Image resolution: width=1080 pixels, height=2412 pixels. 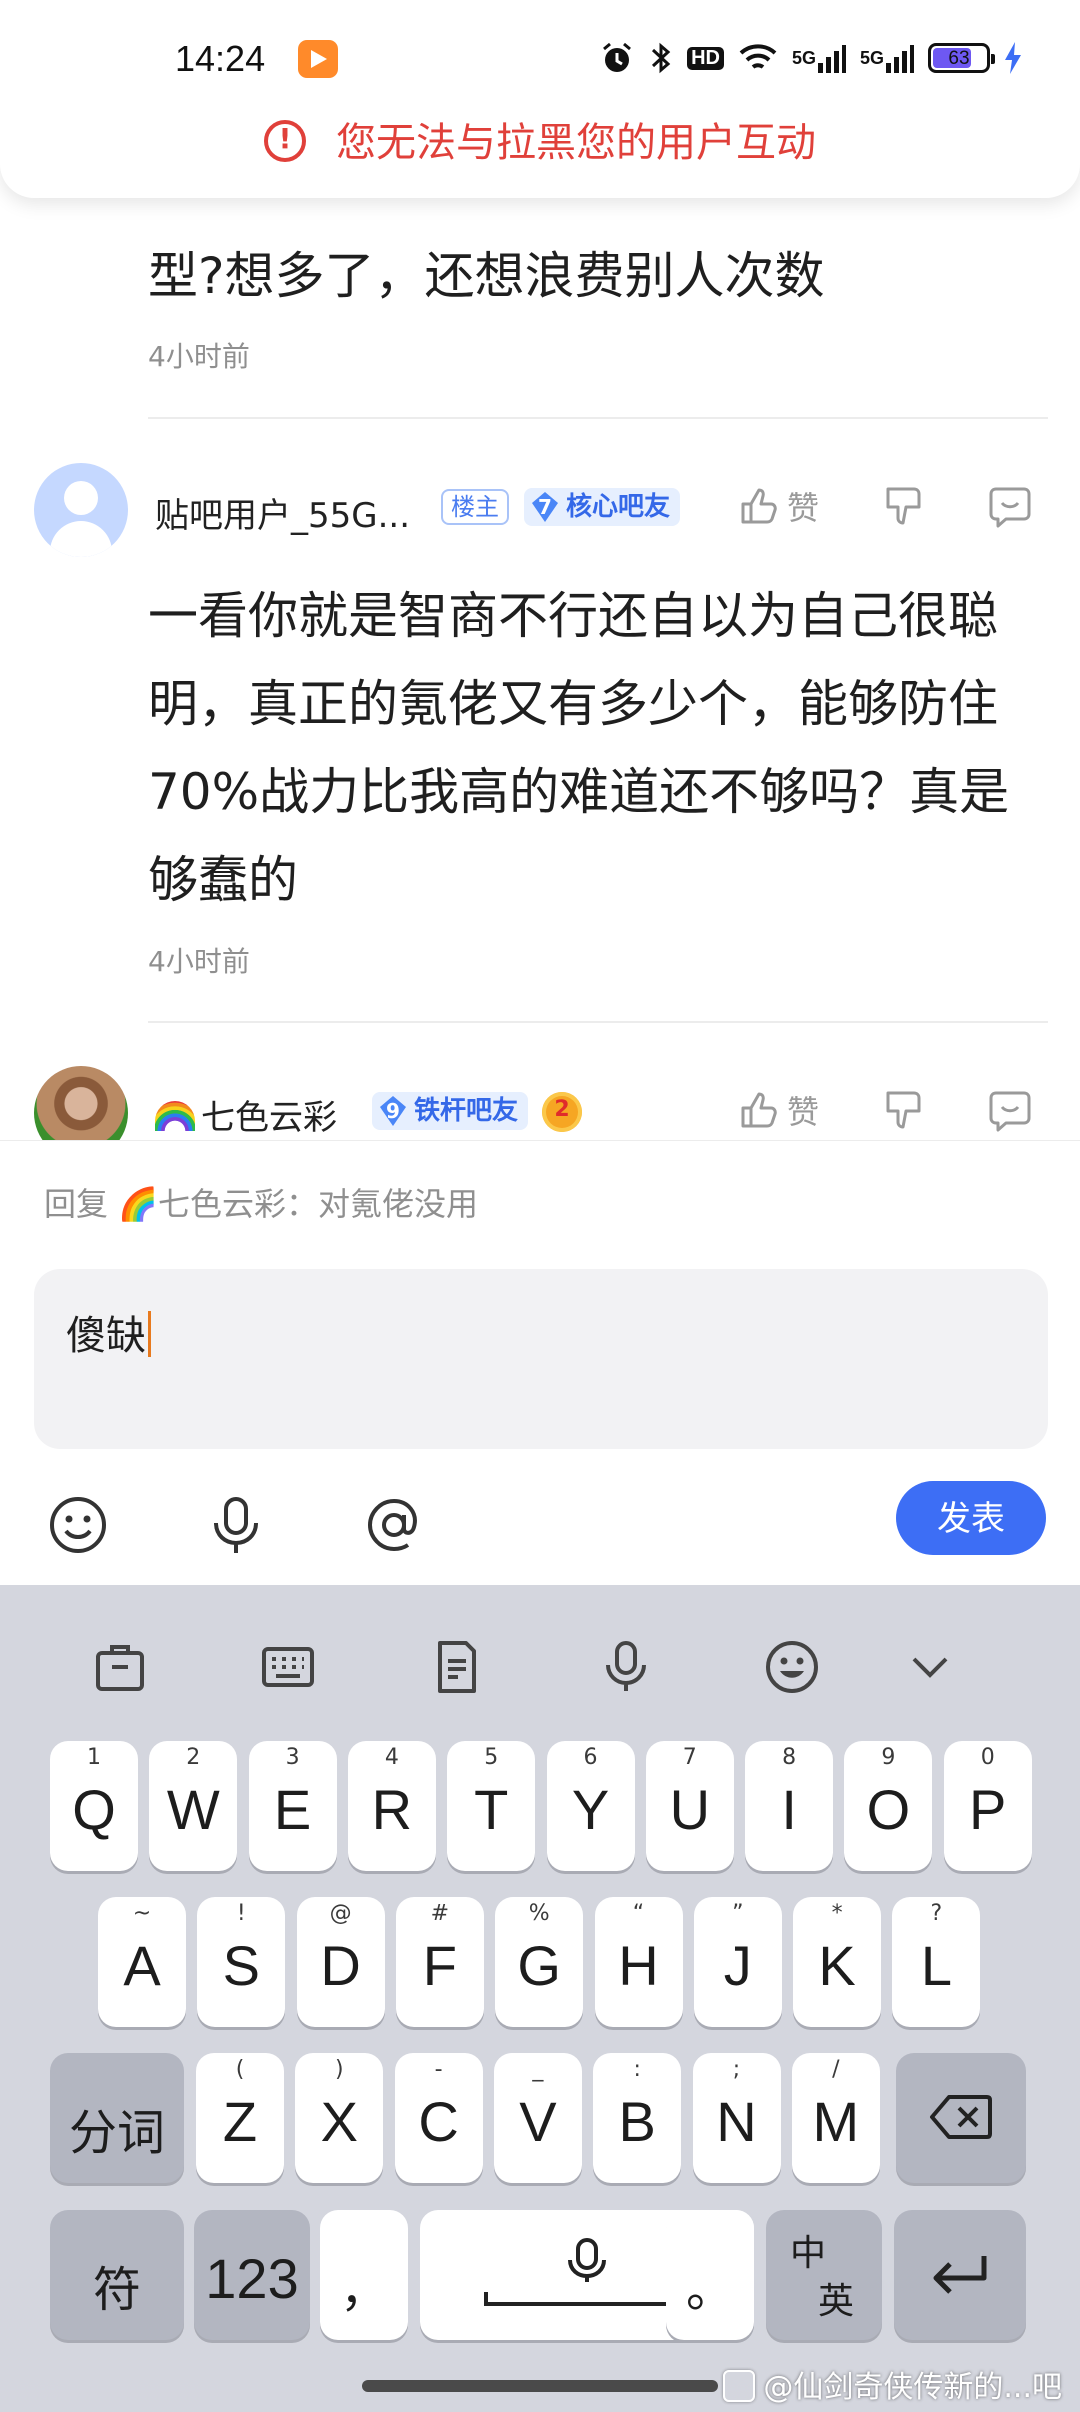 I want to click on level-title: 核心吧友, so click(x=618, y=507).